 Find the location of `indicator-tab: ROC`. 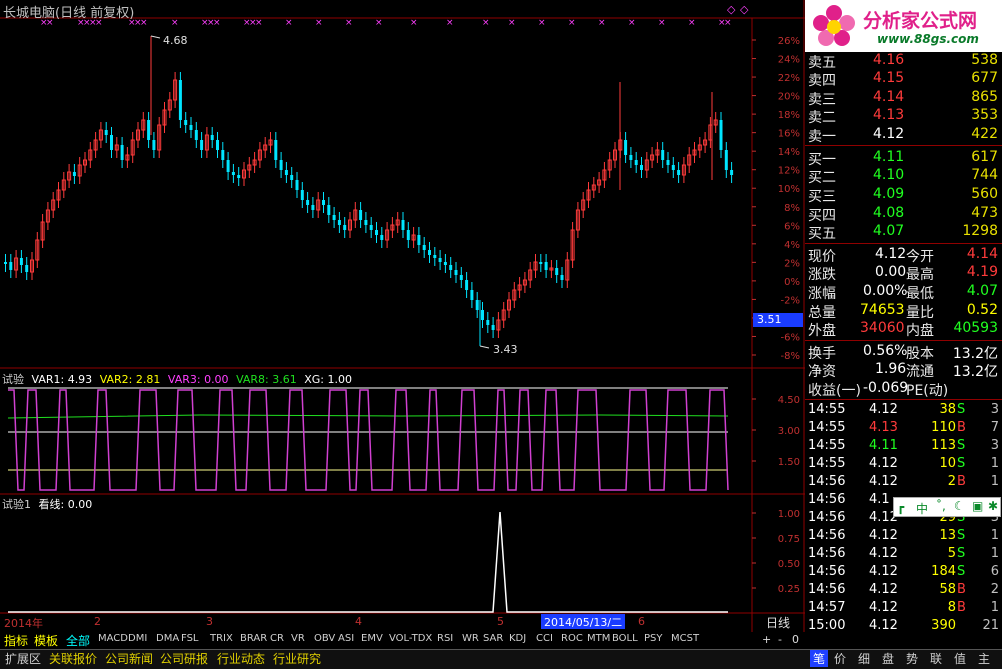

indicator-tab: ROC is located at coordinates (572, 640).